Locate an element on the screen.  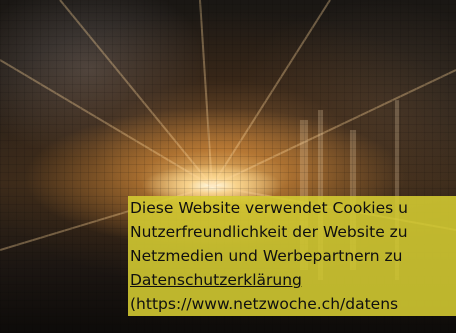
privacy-url-text: (https://www.netzwoche.ch/datens is located at coordinates (292, 304).